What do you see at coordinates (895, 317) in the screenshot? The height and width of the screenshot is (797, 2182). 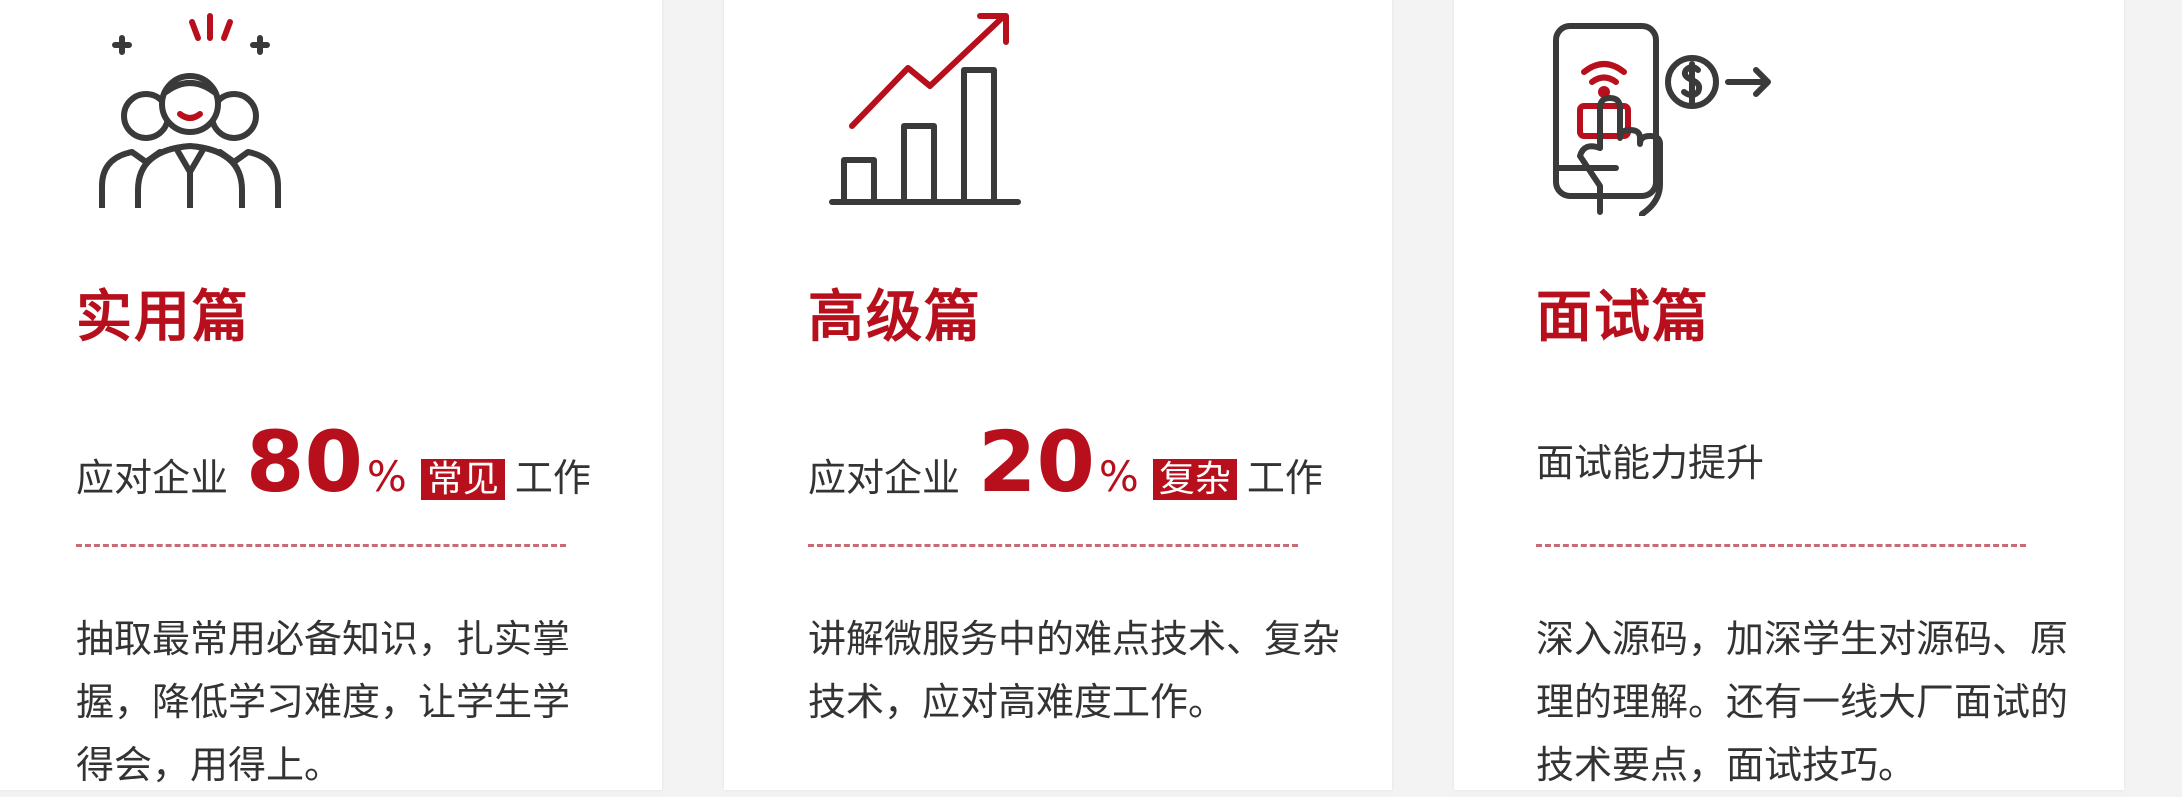 I see `card-title: 高级篇` at bounding box center [895, 317].